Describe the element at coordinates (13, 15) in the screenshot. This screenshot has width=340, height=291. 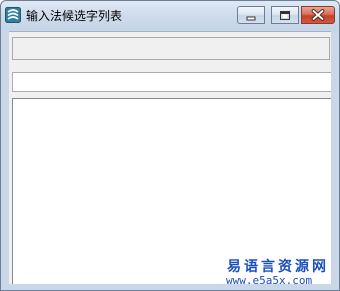
I see `app-icon` at that location.